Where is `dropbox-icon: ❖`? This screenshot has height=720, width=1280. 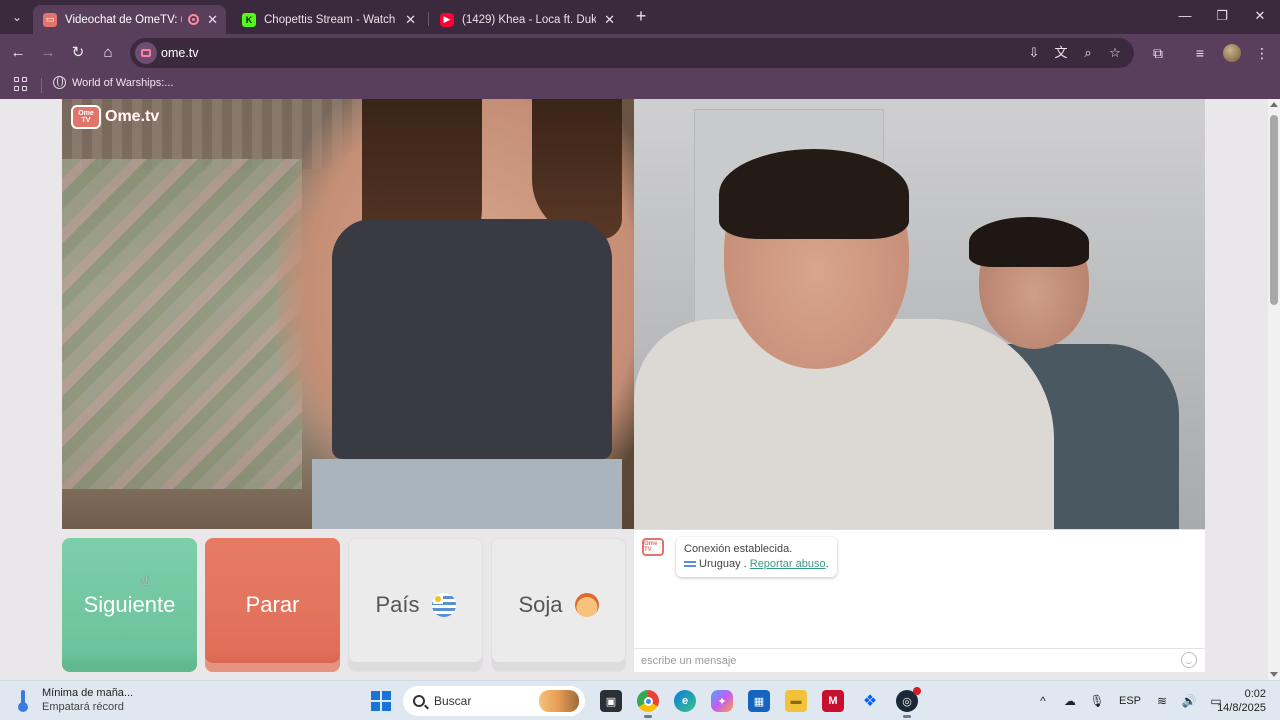
dropbox-icon: ❖ is located at coordinates (870, 701).